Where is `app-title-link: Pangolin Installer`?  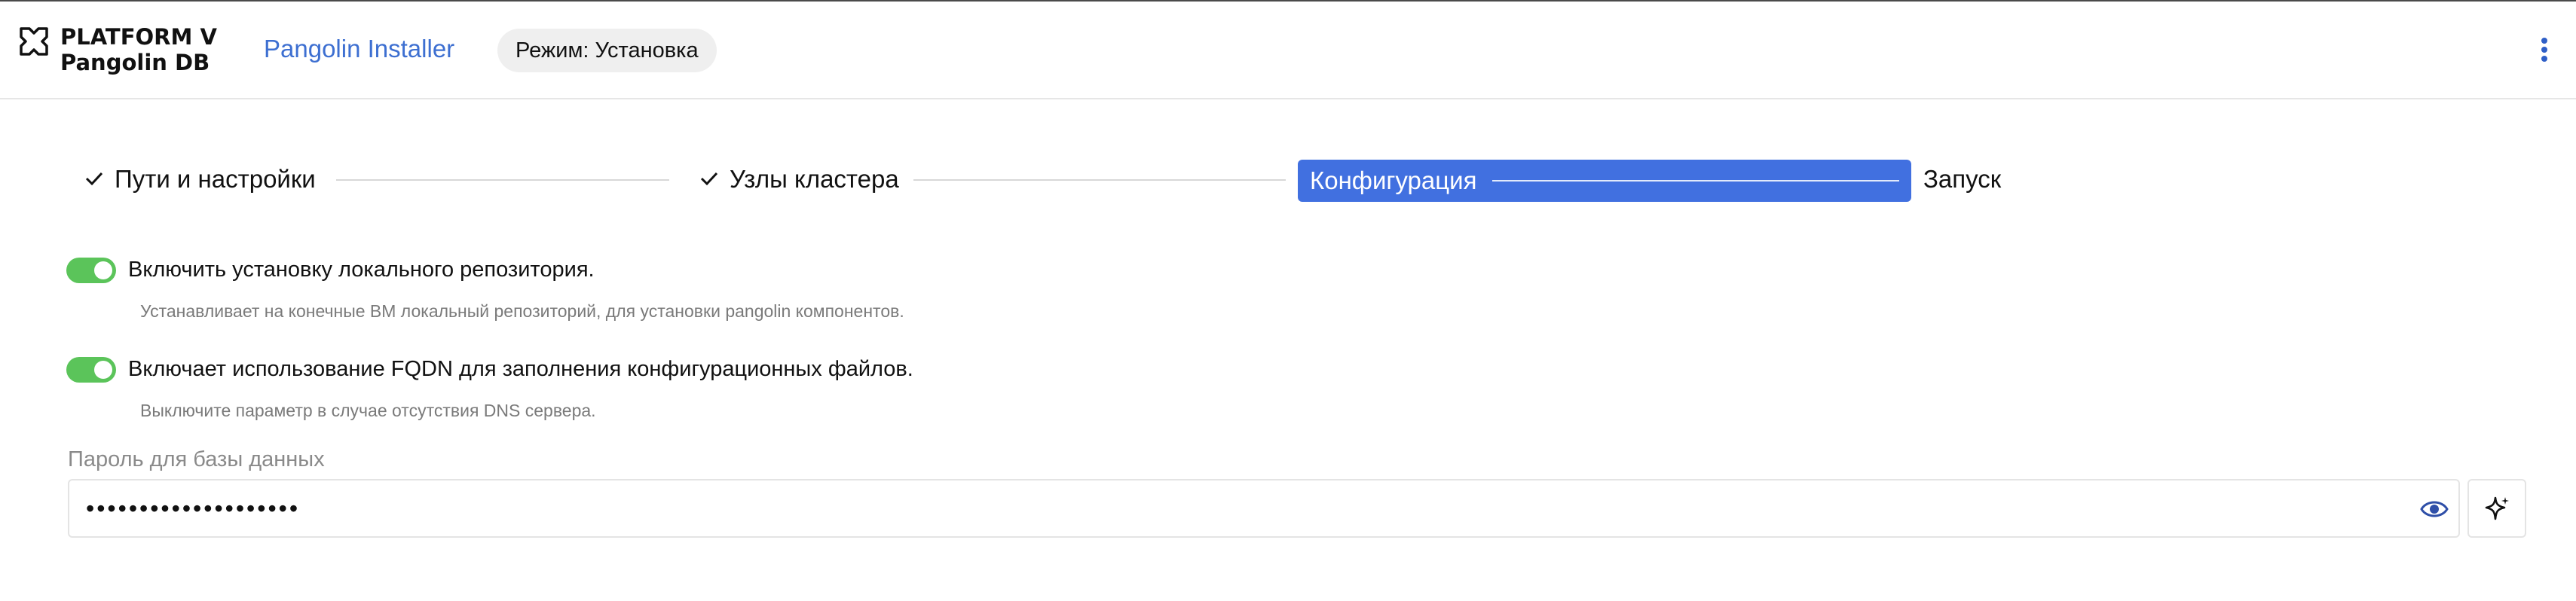 app-title-link: Pangolin Installer is located at coordinates (359, 49).